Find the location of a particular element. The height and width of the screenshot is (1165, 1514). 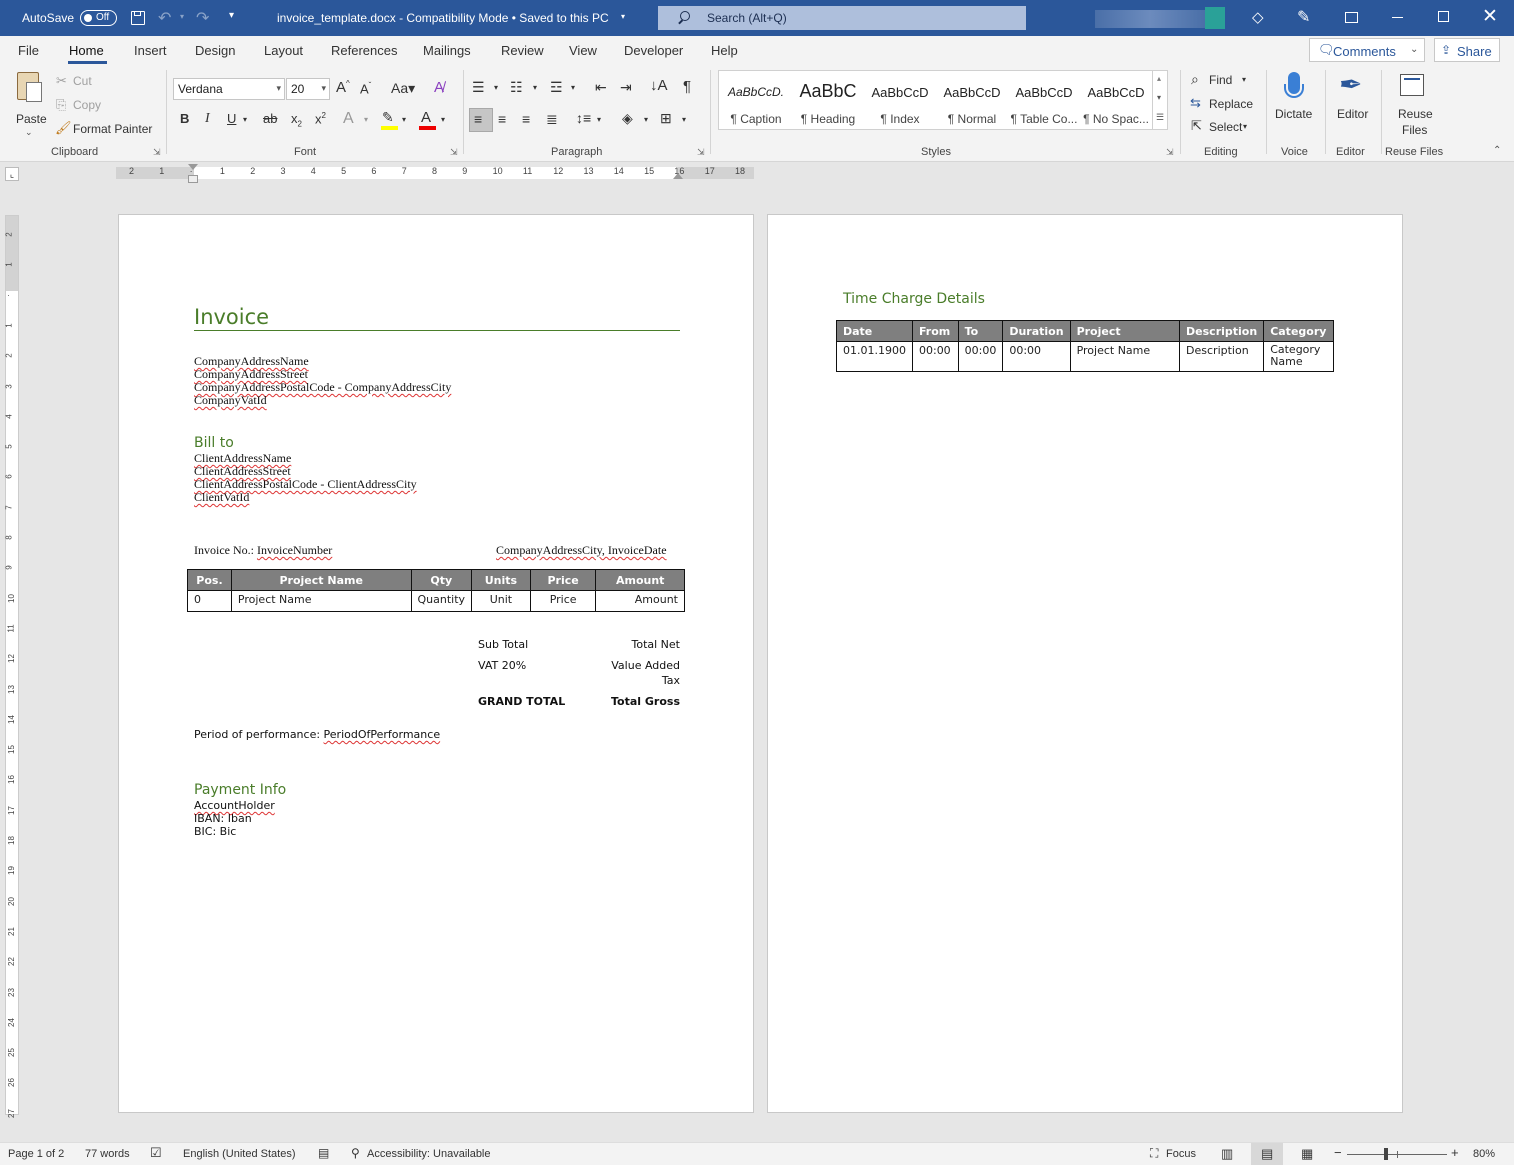

shading-dropdown-icon: ▾ is located at coordinates (646, 120).